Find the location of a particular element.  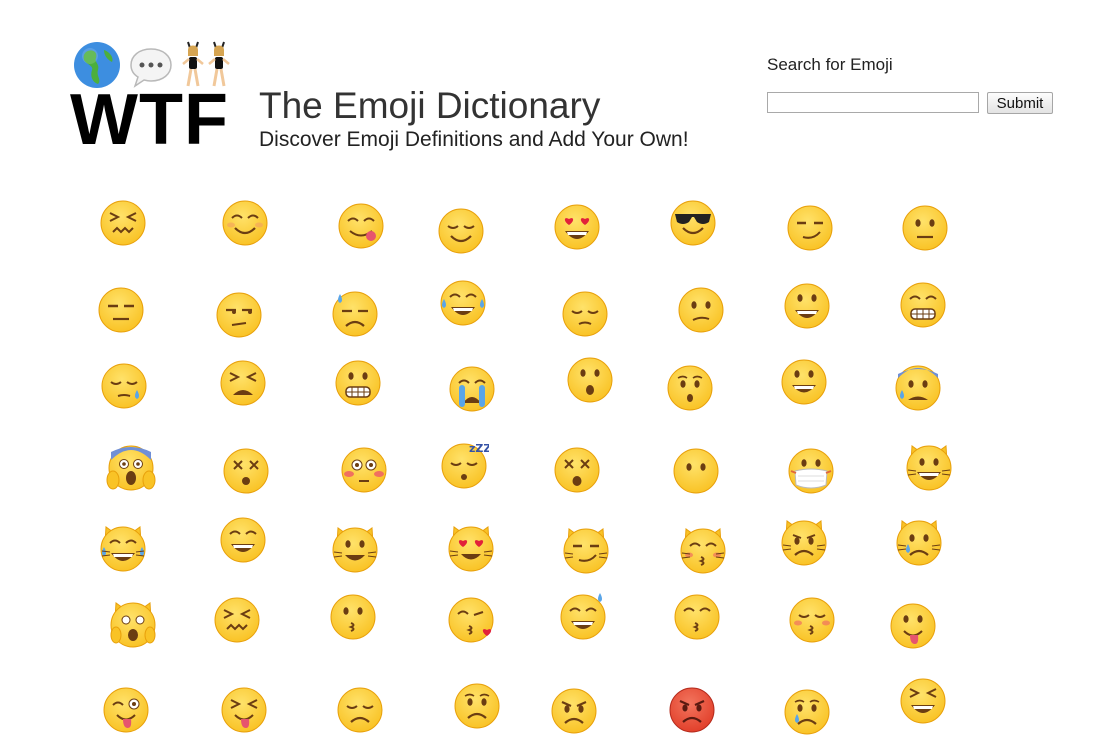

emoji-kissing-face is located at coordinates (353, 616).